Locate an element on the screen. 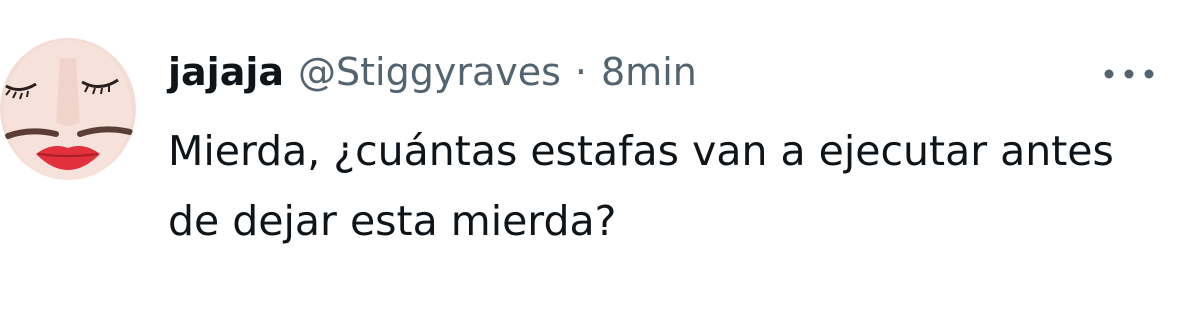  tweet-header: jajaja @Stiggyraves · 8min is located at coordinates (664, 76).